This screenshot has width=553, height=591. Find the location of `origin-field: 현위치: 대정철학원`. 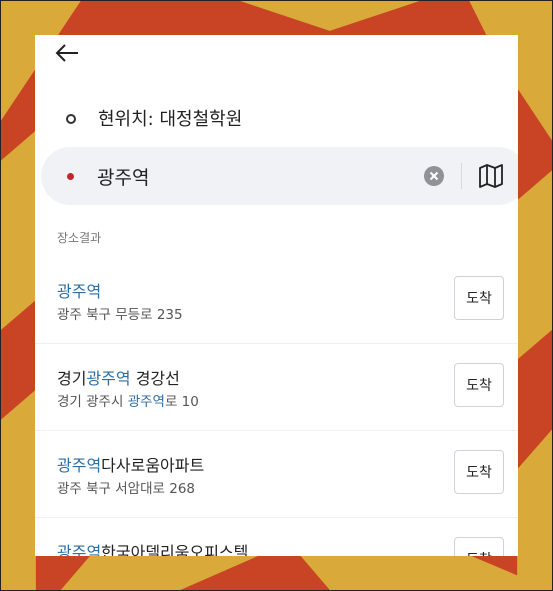

origin-field: 현위치: 대정철학원 is located at coordinates (276, 119).